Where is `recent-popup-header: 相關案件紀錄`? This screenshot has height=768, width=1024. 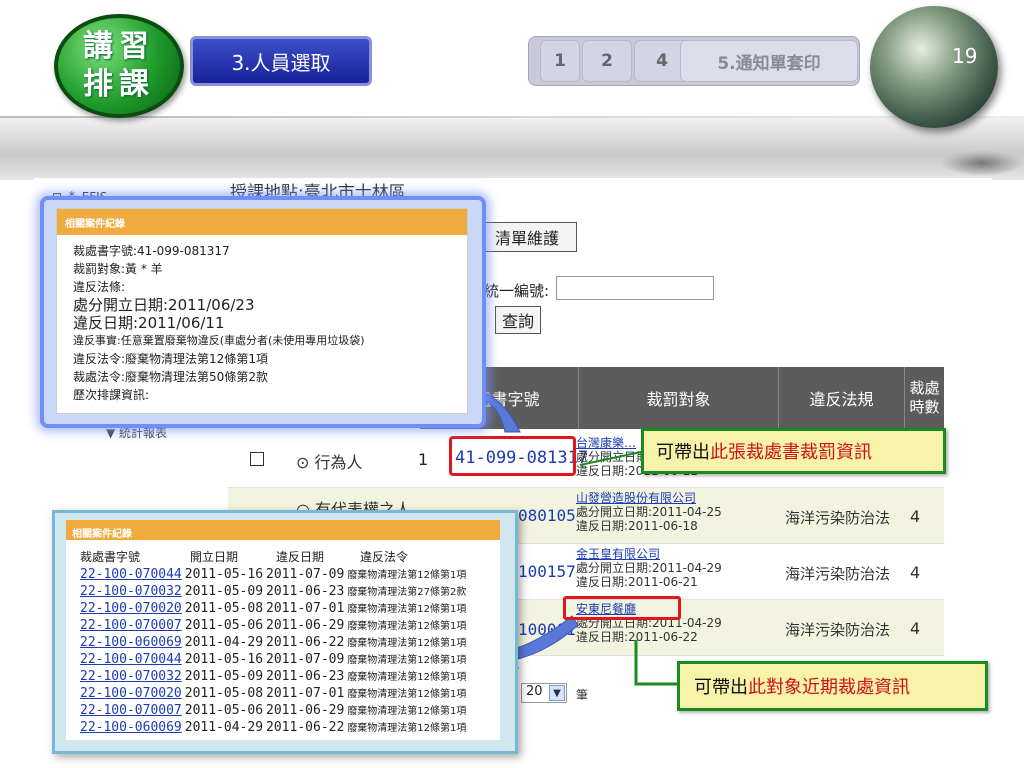
recent-popup-header: 相關案件紀錄 is located at coordinates (283, 531).